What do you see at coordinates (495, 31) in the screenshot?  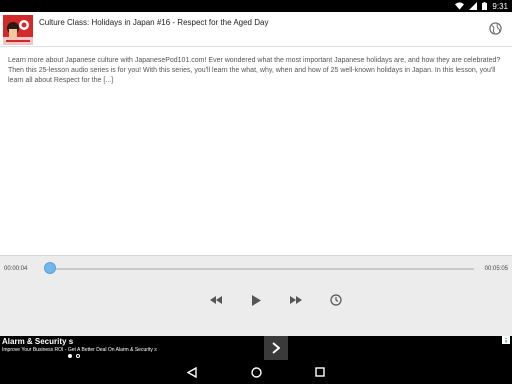 I see `globe-icon` at bounding box center [495, 31].